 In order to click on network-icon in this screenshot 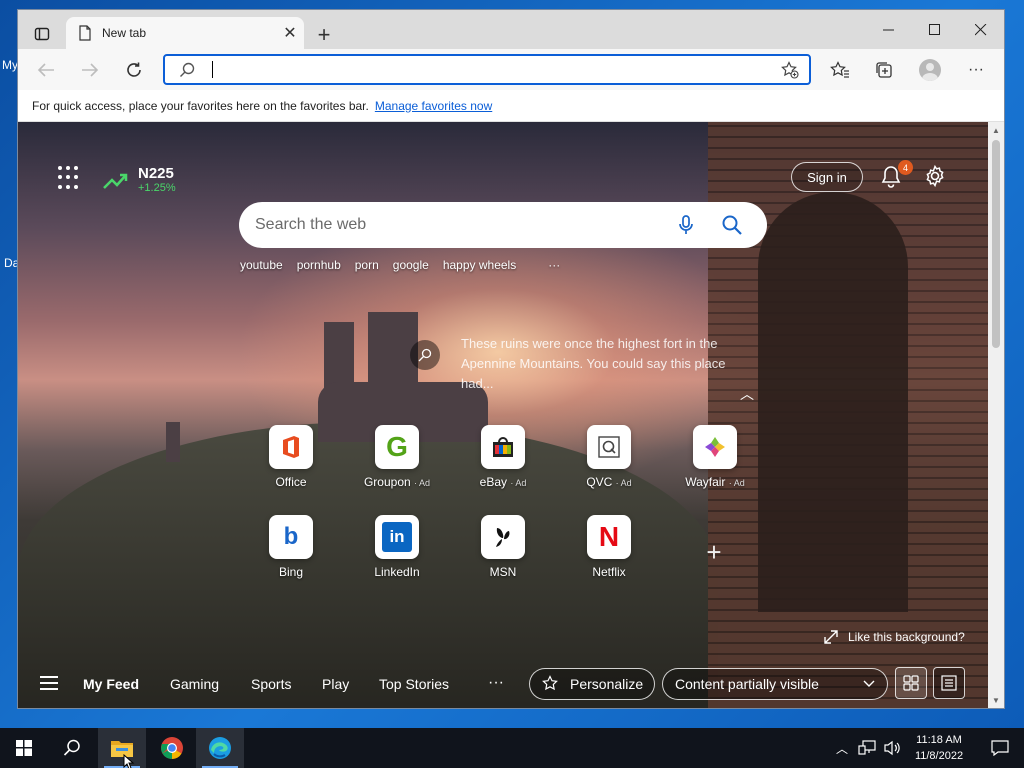, I will do `click(867, 748)`.